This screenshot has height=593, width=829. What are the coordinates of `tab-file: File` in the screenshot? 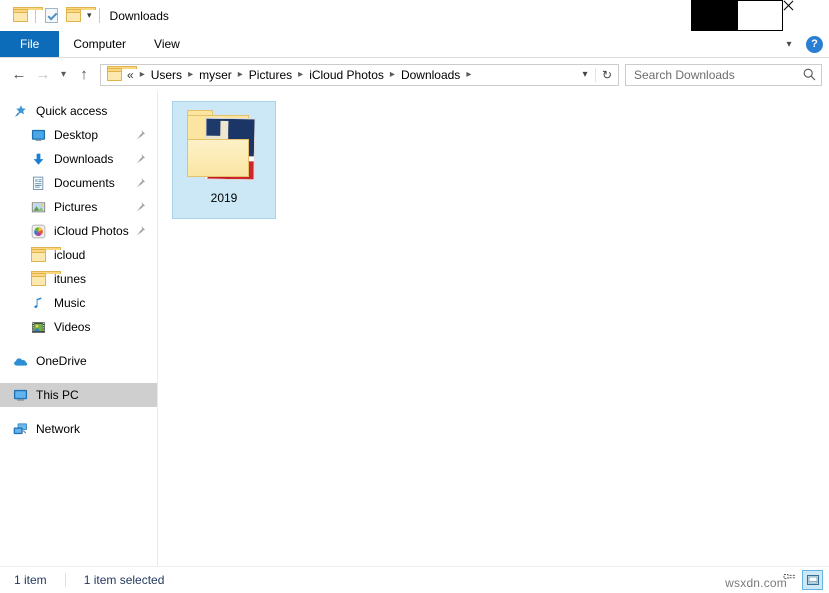 It's located at (30, 44).